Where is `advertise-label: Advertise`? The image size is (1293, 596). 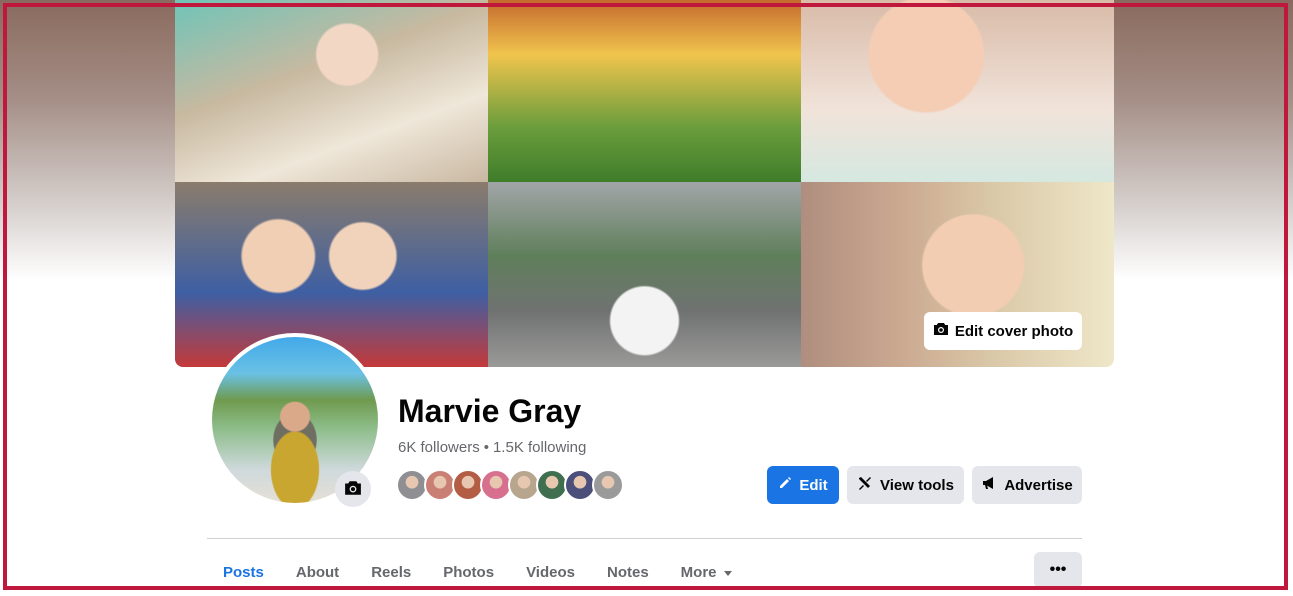
advertise-label: Advertise is located at coordinates (1038, 485).